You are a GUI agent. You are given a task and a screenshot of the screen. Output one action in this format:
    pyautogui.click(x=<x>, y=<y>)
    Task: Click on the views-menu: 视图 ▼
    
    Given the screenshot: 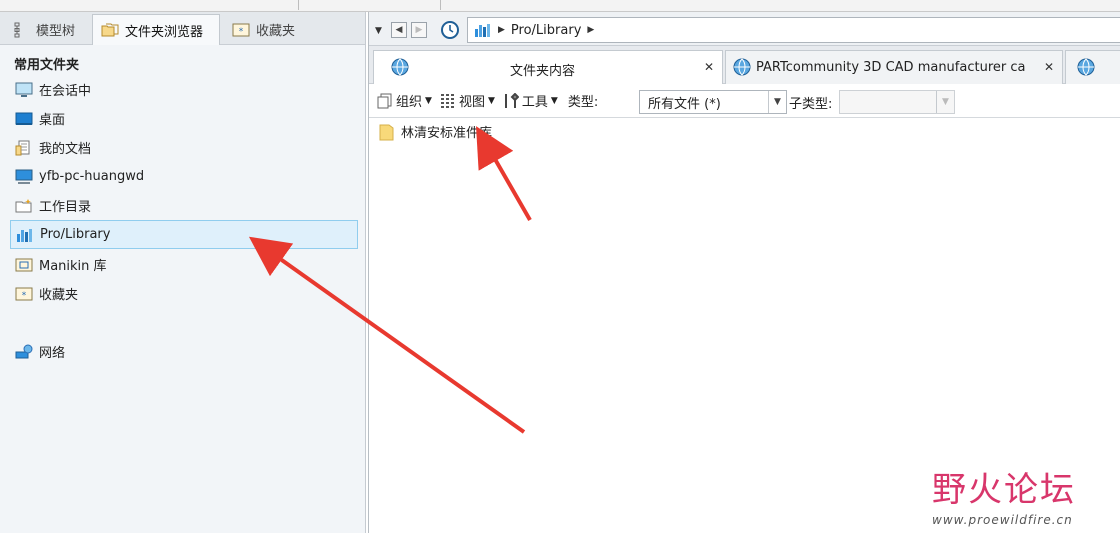 What is the action you would take?
    pyautogui.click(x=467, y=100)
    